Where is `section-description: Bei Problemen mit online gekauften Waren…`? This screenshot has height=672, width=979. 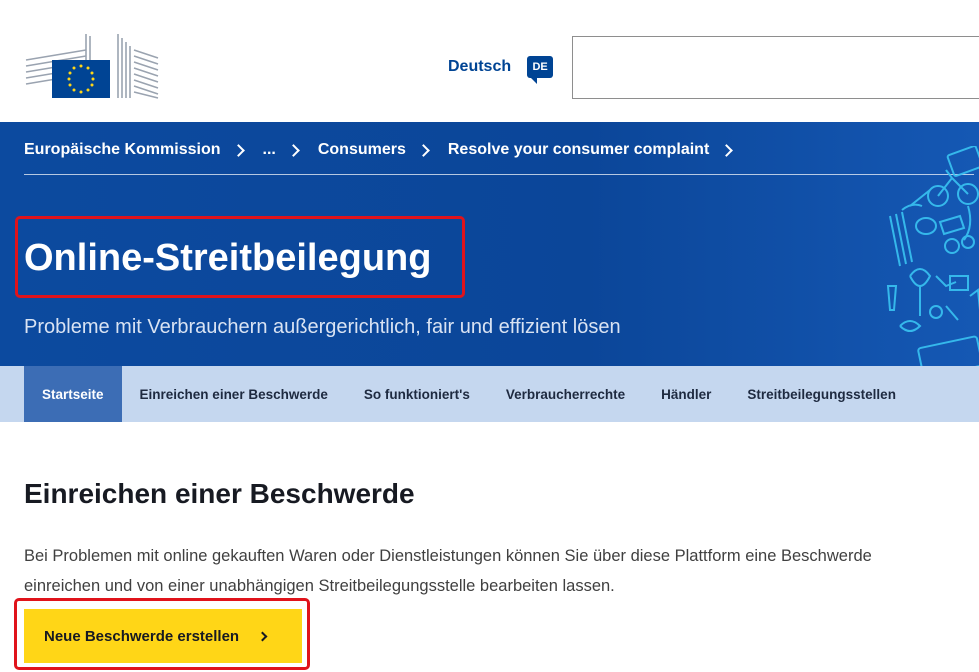
section-description: Bei Problemen mit online gekauften Waren… is located at coordinates (448, 571).